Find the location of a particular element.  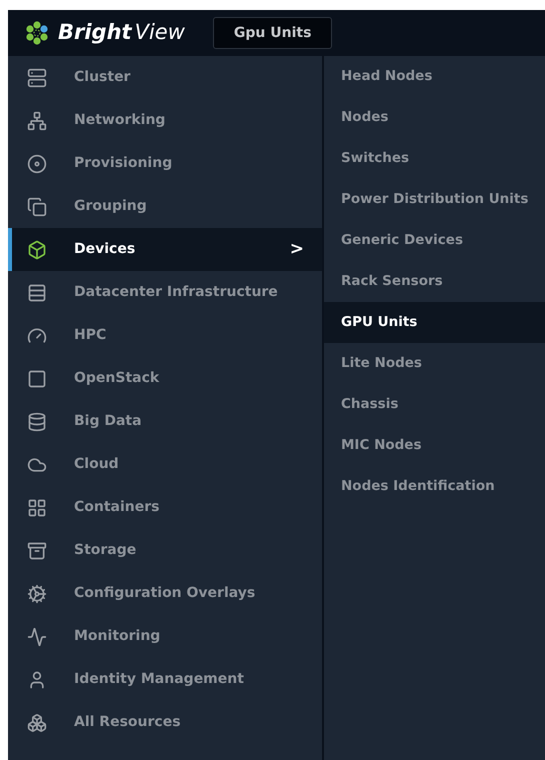

context-button: Gpu Units is located at coordinates (272, 33).